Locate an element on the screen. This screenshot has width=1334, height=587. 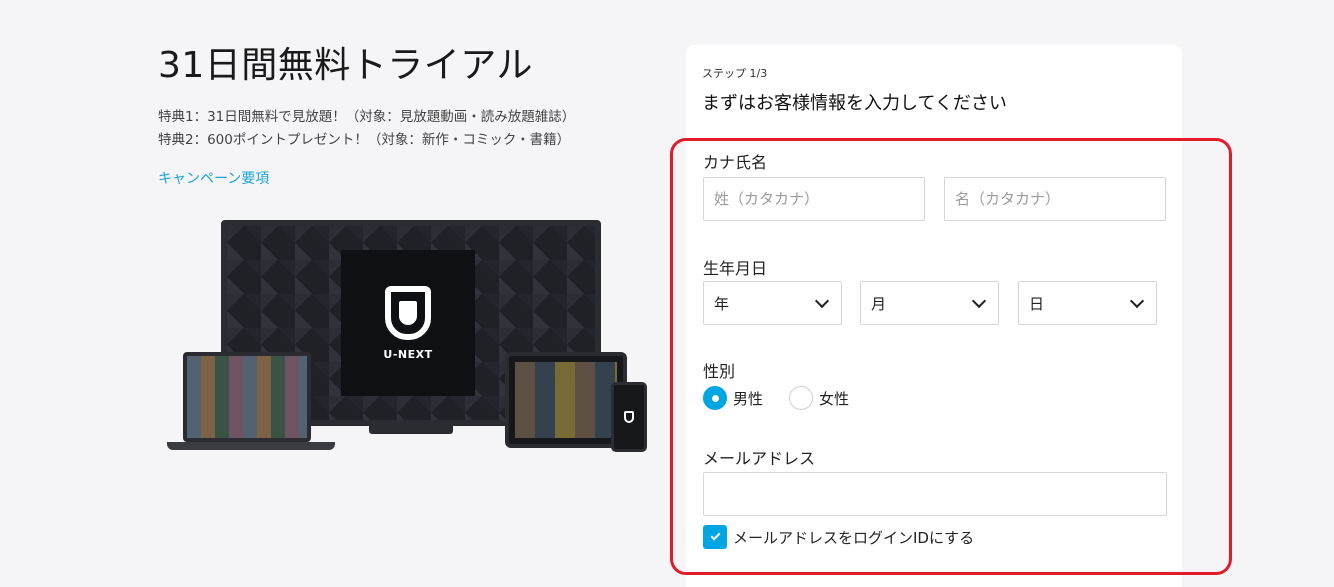
email-input is located at coordinates (935, 494).